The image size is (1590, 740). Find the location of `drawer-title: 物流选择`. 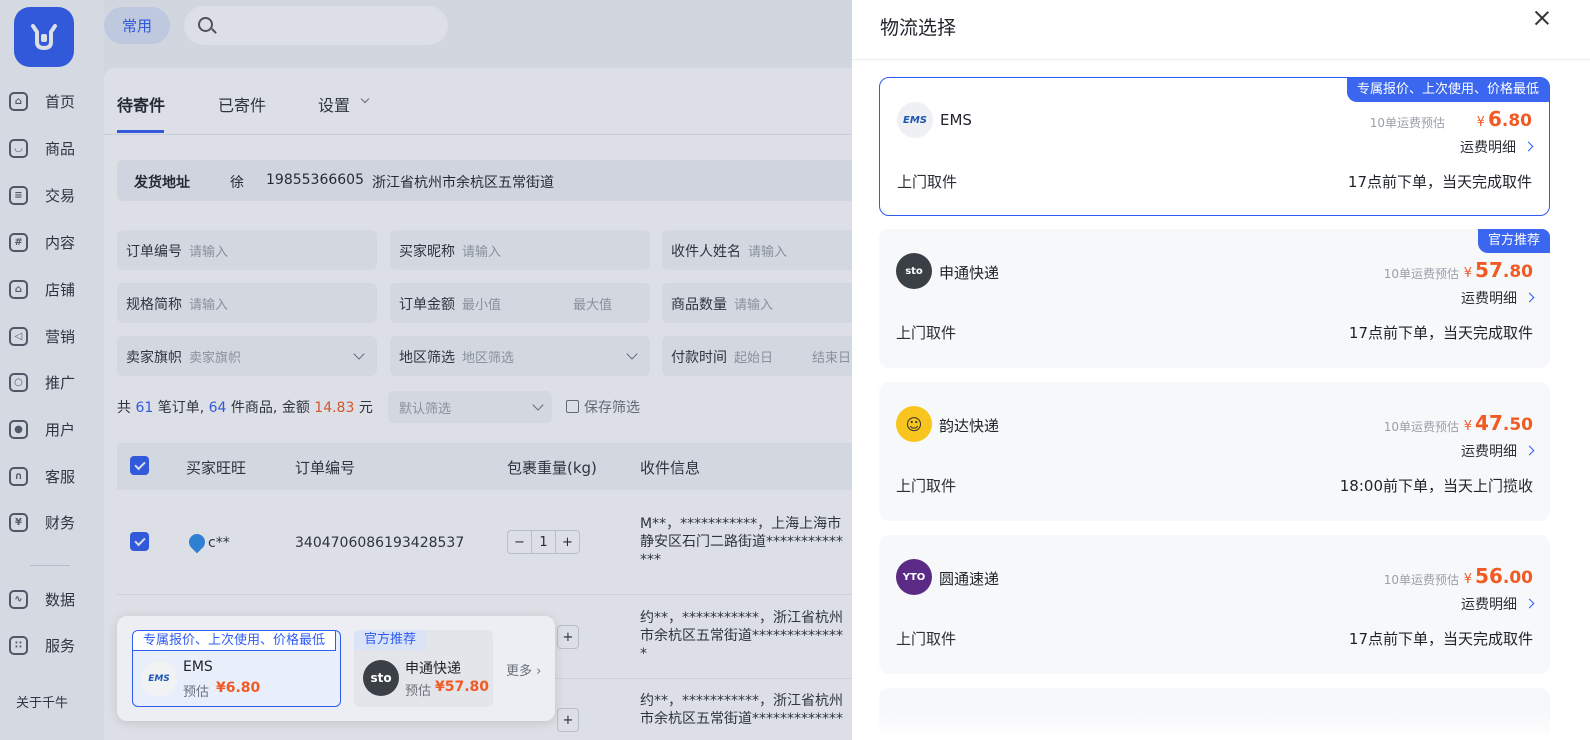

drawer-title: 物流选择 is located at coordinates (918, 28).